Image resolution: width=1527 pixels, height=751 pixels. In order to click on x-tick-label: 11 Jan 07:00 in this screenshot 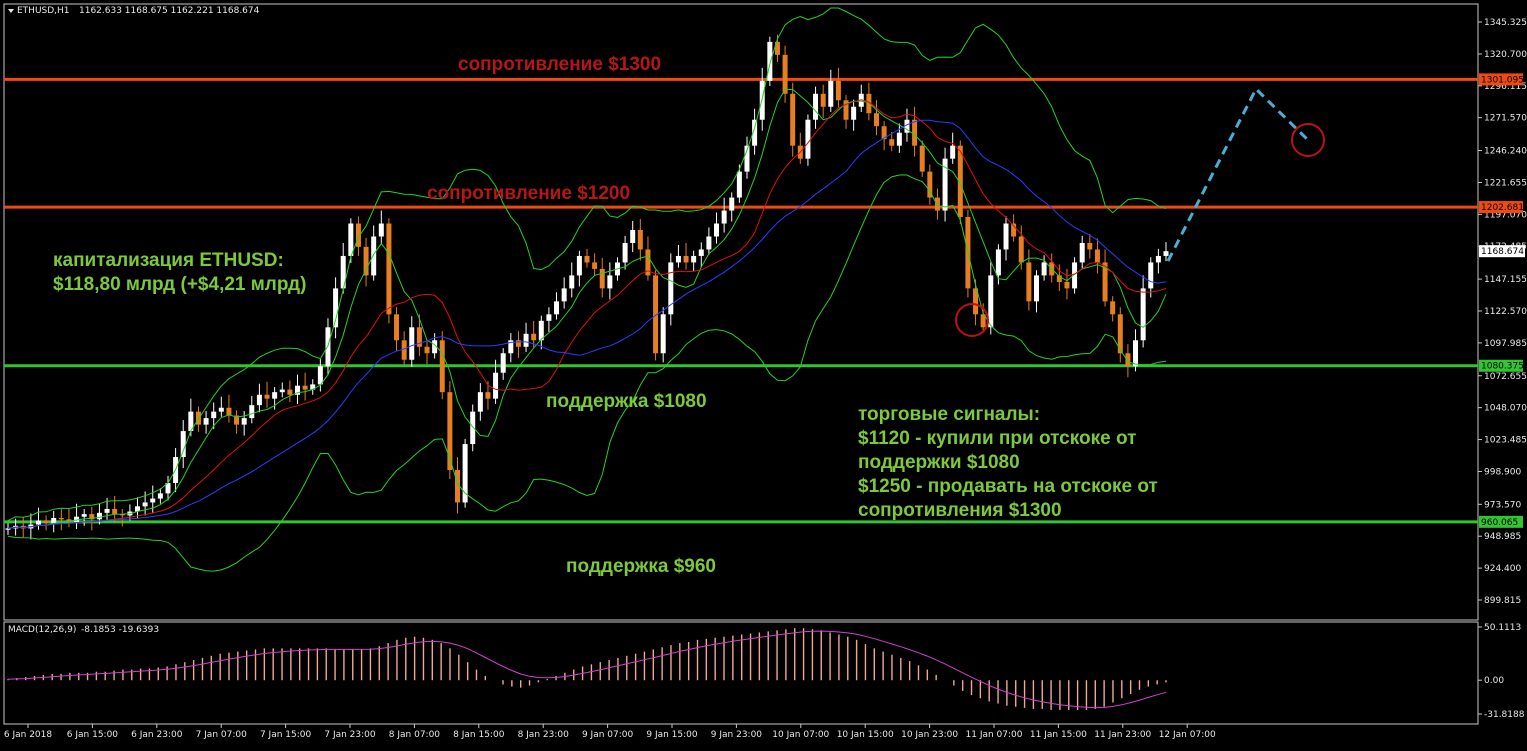, I will do `click(994, 735)`.